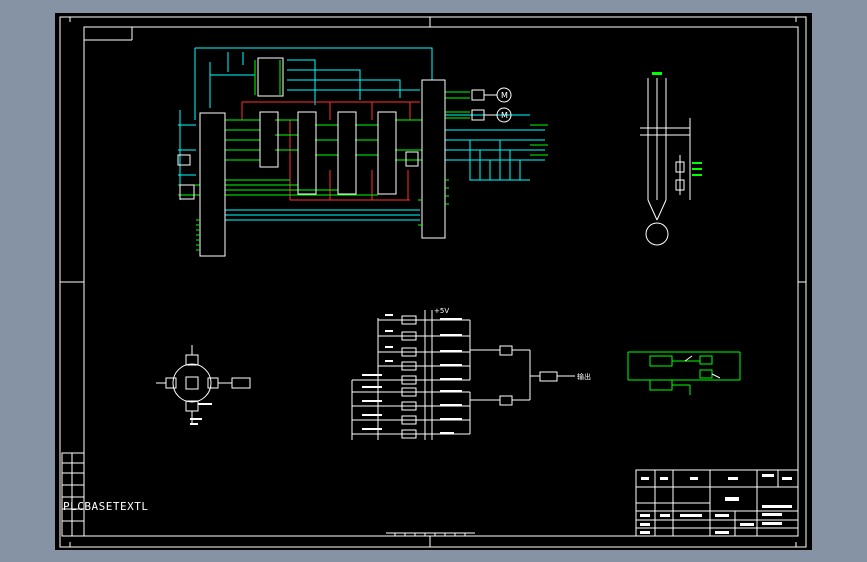  I want to click on title-text: PLCBASETEXTL, so click(106, 506).